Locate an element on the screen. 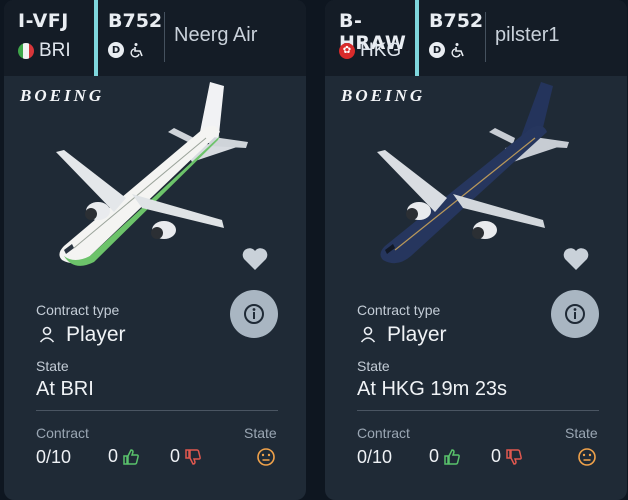 The height and width of the screenshot is (500, 628). hong-kong-flag-icon: ✿ is located at coordinates (347, 51).